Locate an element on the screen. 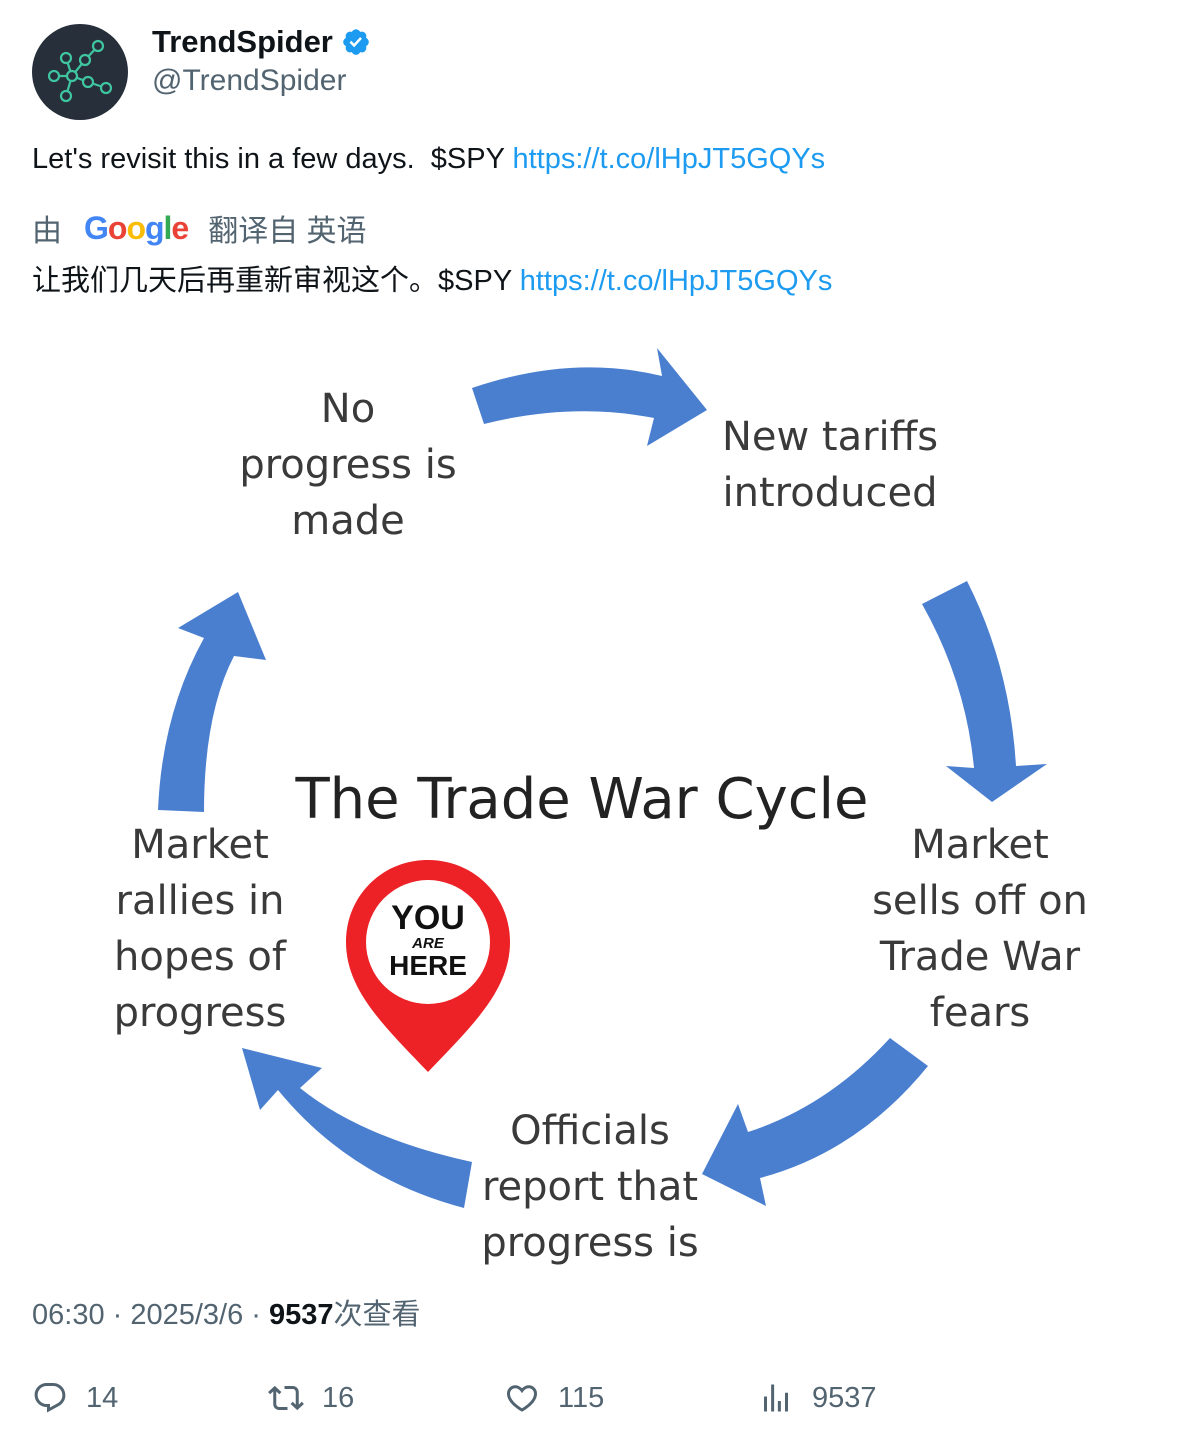 Image resolution: width=1196 pixels, height=1444 pixels. pin-text-you: YOU is located at coordinates (428, 918).